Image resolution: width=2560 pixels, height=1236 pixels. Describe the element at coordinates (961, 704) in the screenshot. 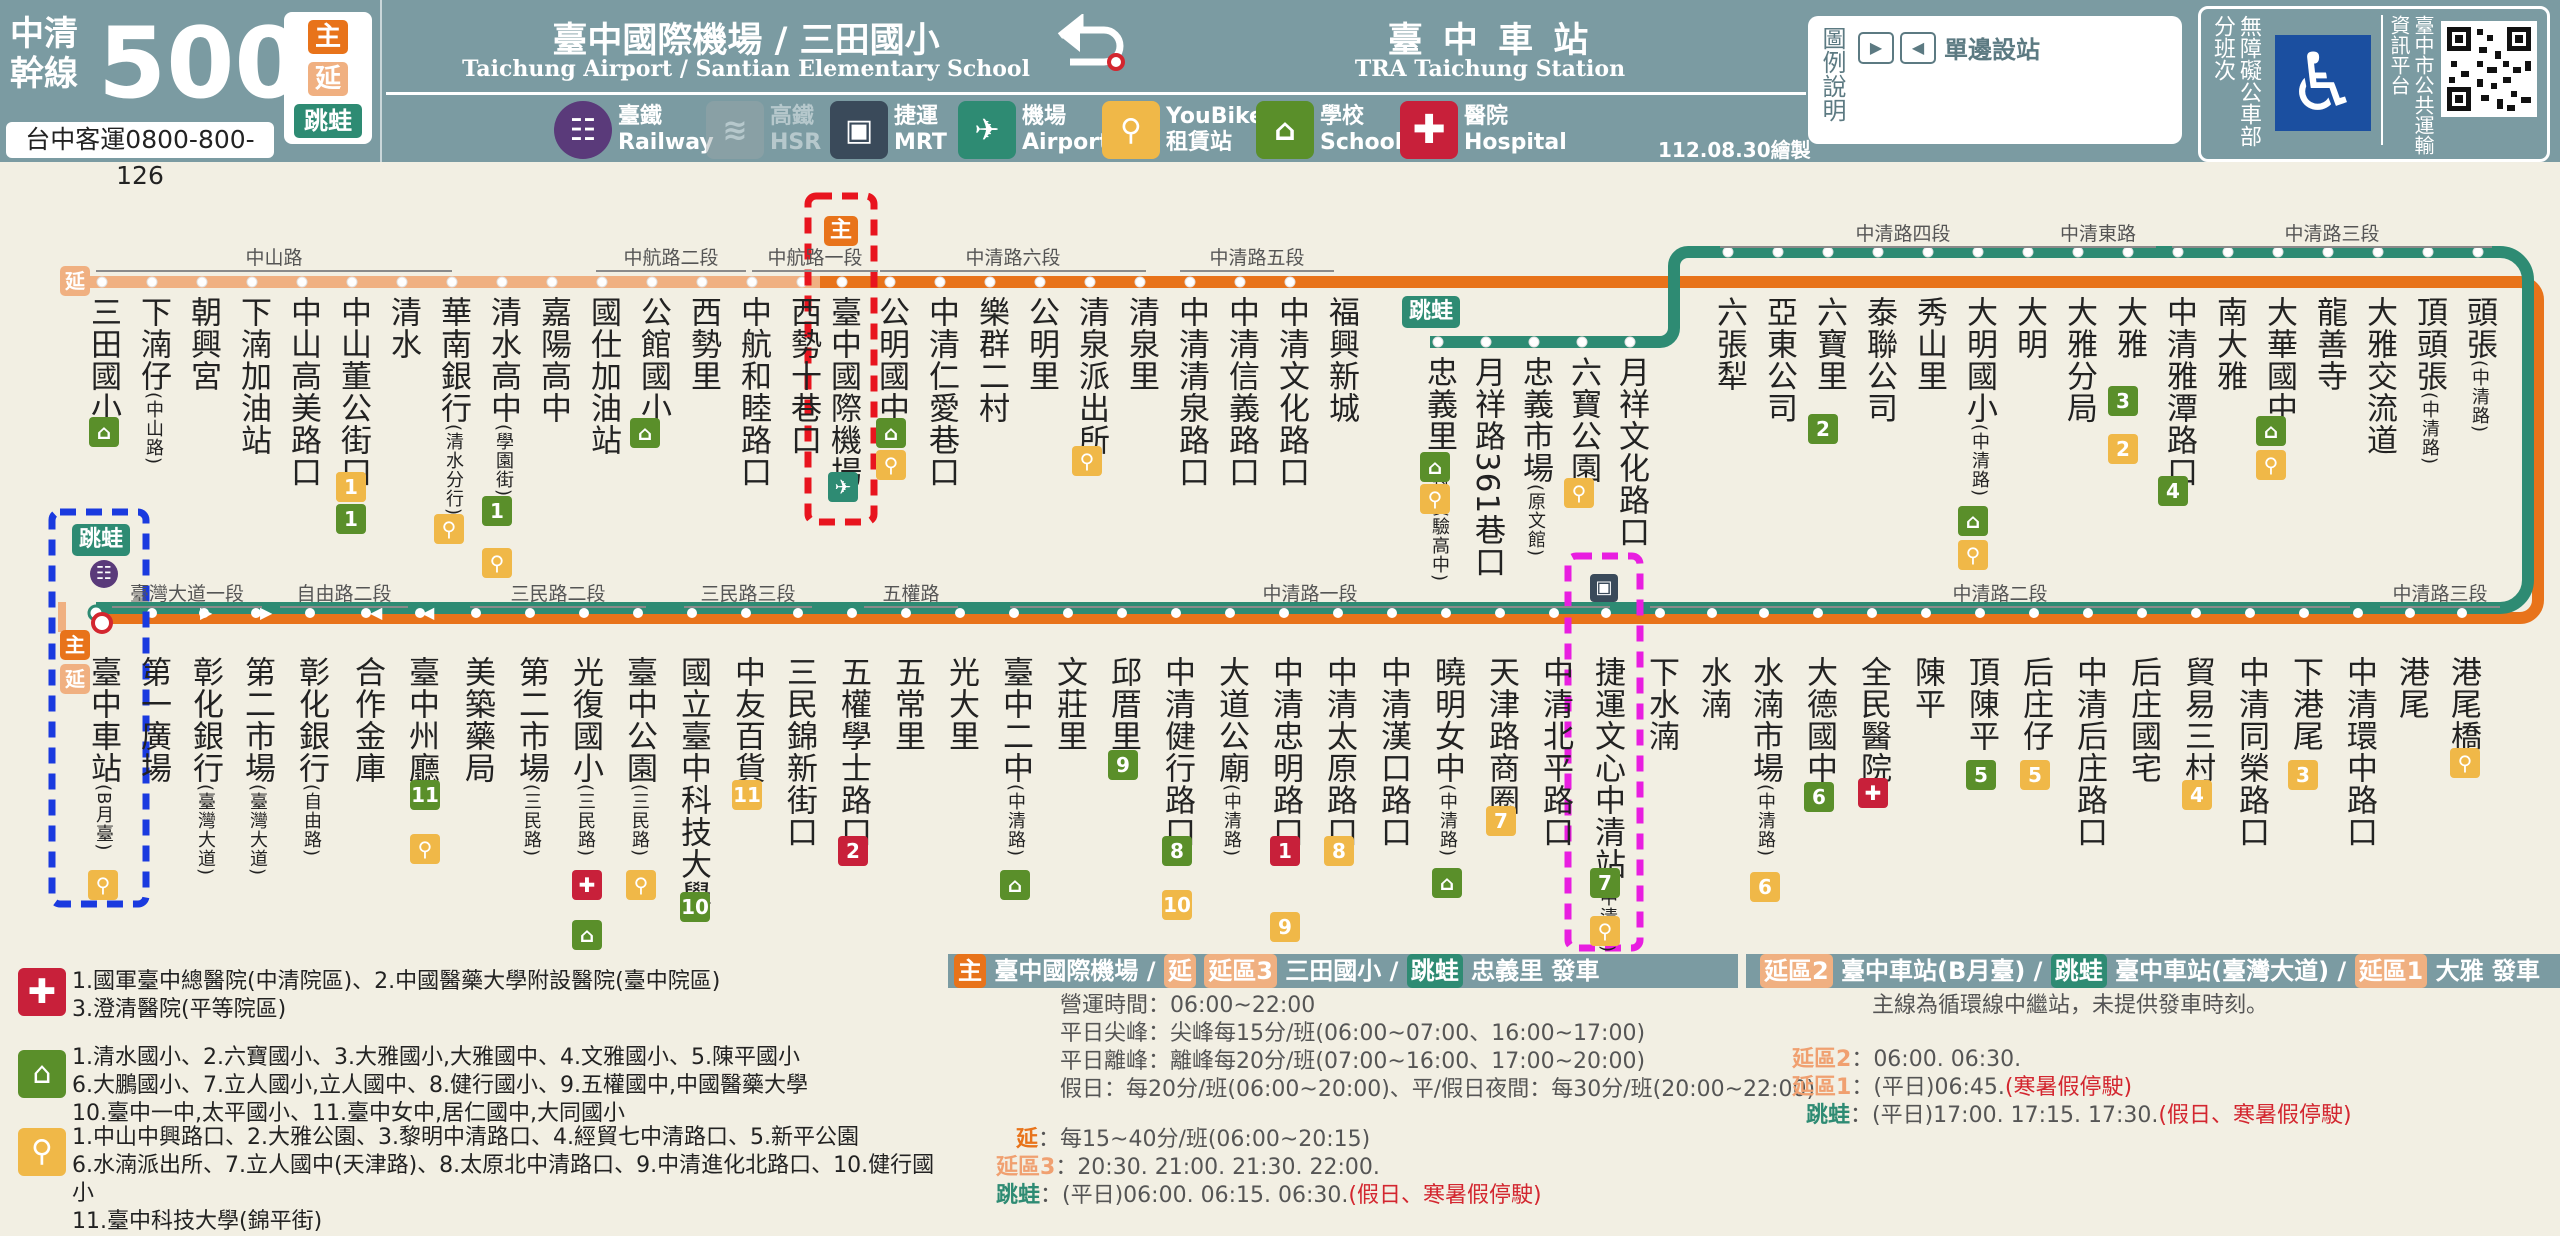

I see `station-name: 光大里` at that location.